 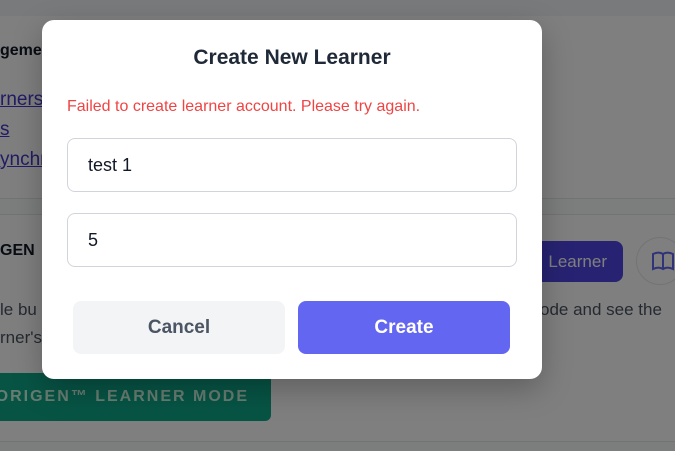 What do you see at coordinates (292, 165) in the screenshot?
I see `learner-name-input` at bounding box center [292, 165].